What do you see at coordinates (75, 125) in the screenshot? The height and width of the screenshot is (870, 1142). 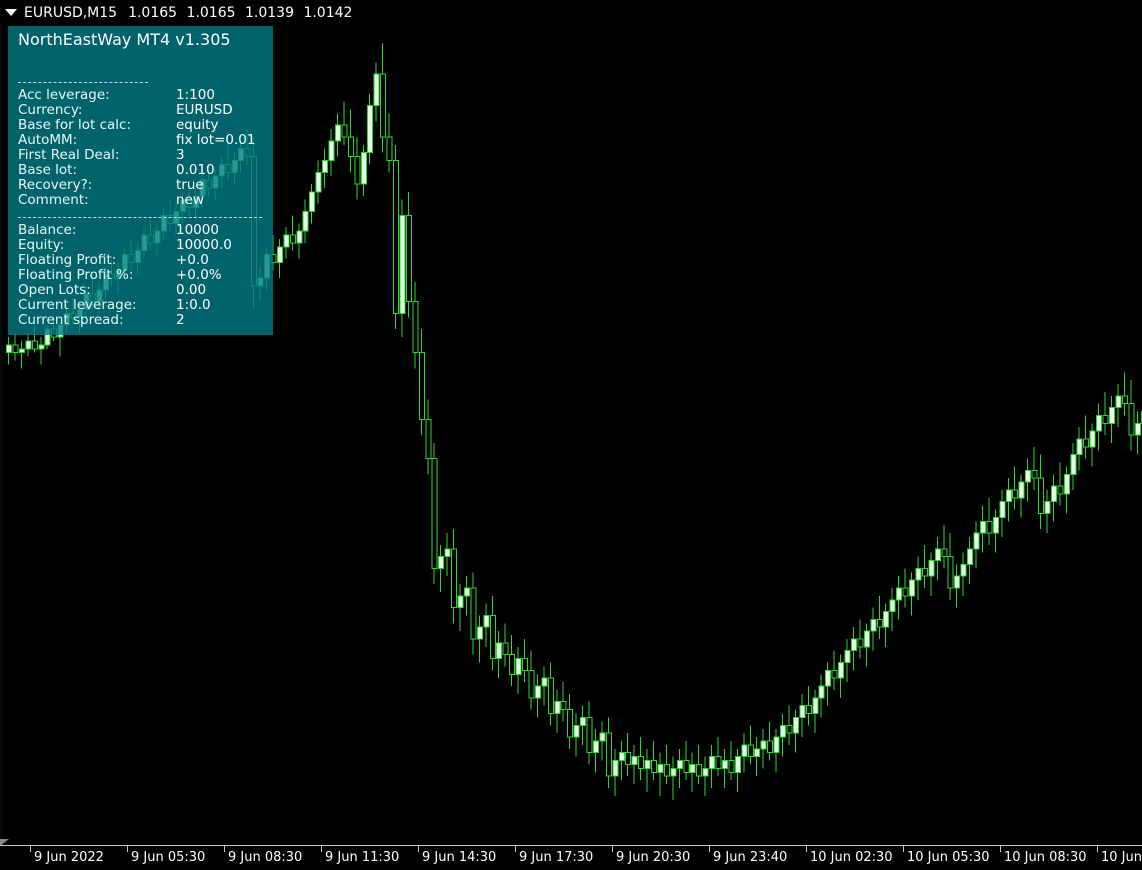 I see `ea-panel-row-label: Base for lot calc:` at bounding box center [75, 125].